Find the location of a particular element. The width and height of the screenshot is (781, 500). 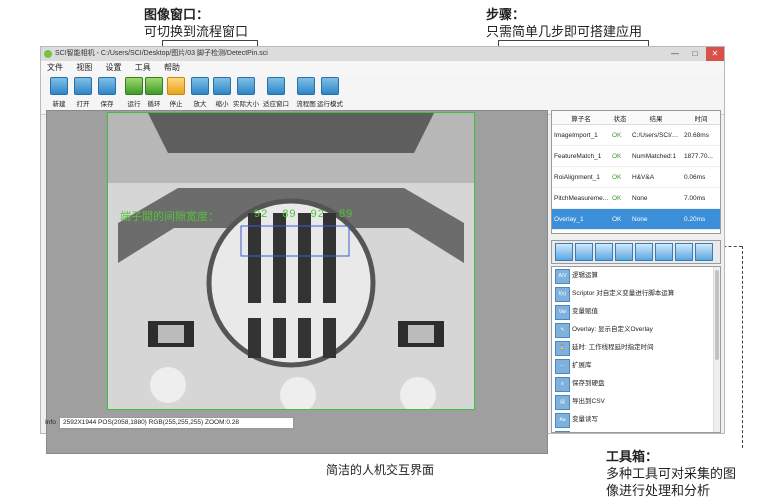

overlay-label: 端子間的间隙宽度： is located at coordinates (169, 217).